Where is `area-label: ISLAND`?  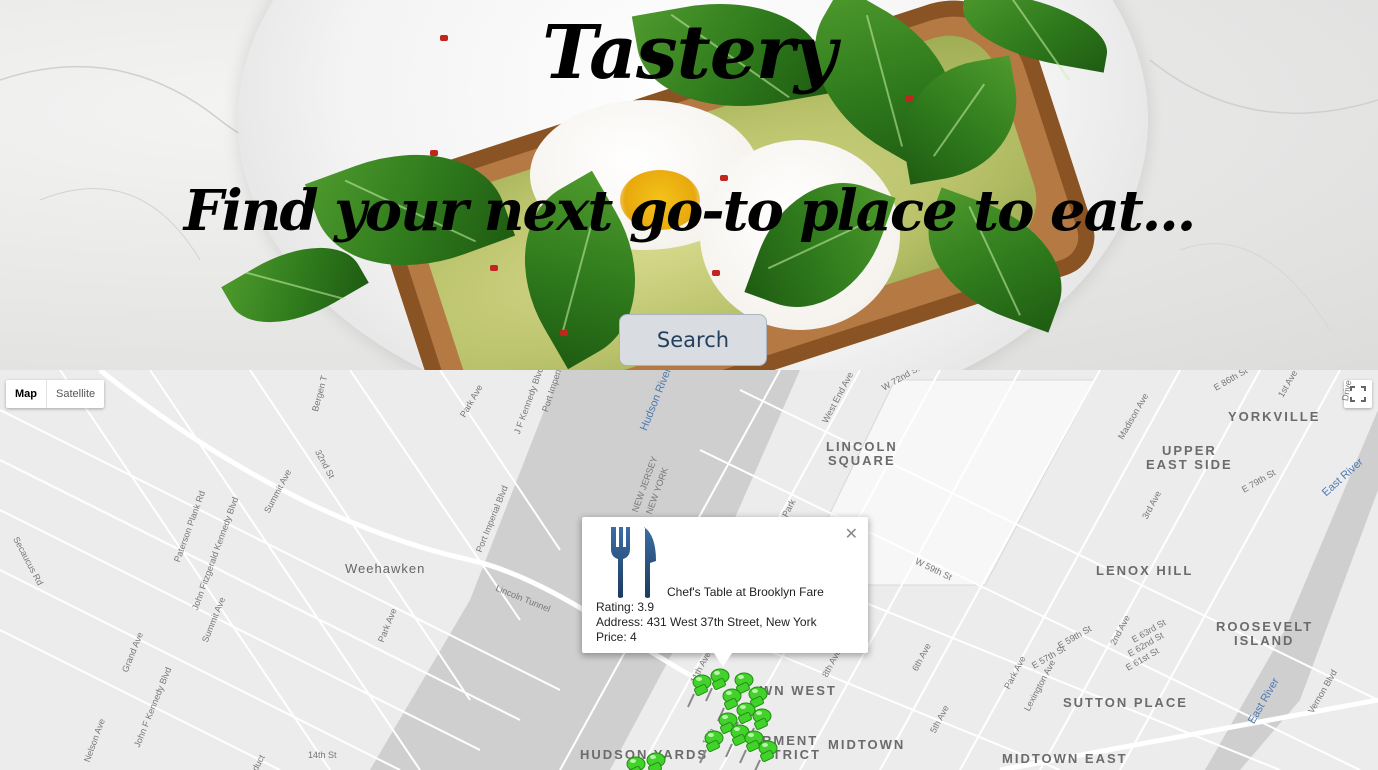
area-label: ISLAND is located at coordinates (1264, 640).